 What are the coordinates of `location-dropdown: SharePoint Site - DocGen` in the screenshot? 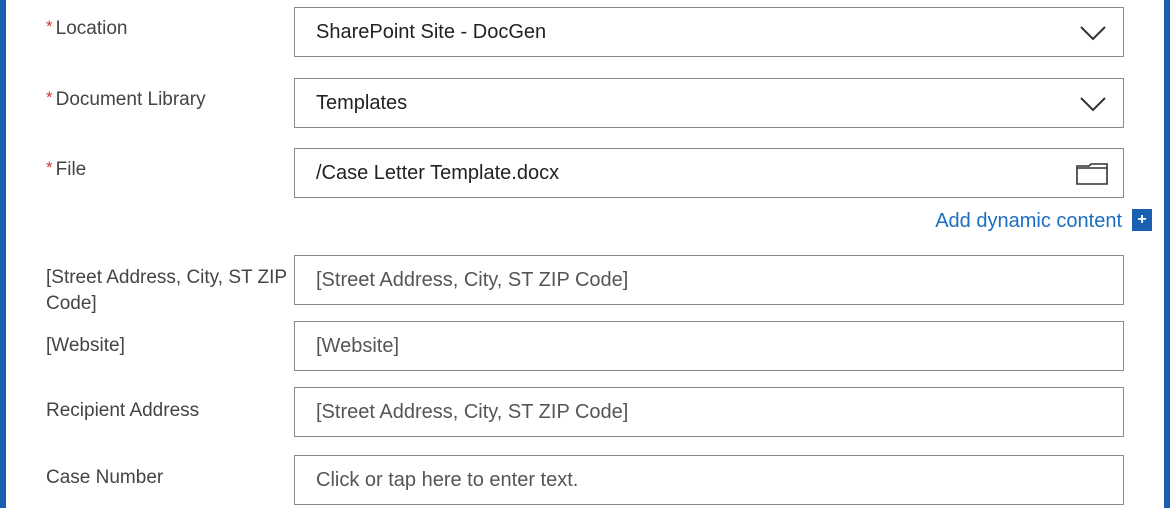 It's located at (709, 32).